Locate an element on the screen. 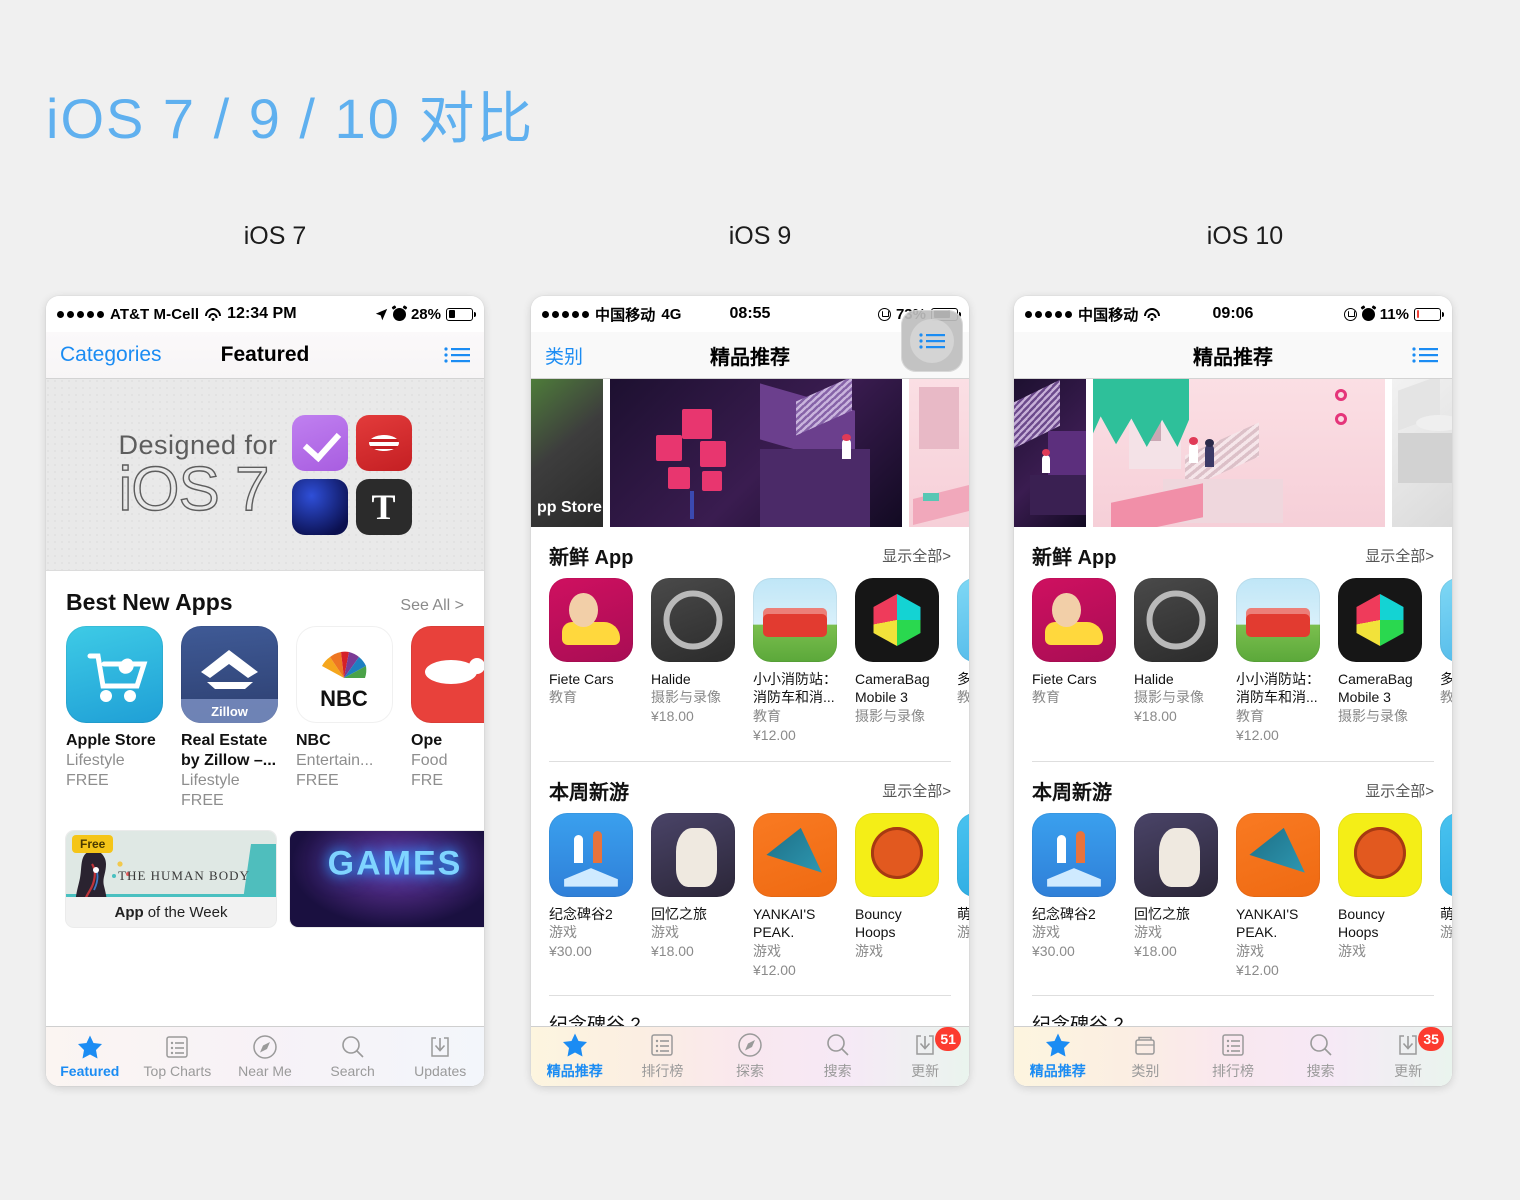 The width and height of the screenshot is (1520, 1200). tab-categories: 类别 is located at coordinates (1146, 1056).